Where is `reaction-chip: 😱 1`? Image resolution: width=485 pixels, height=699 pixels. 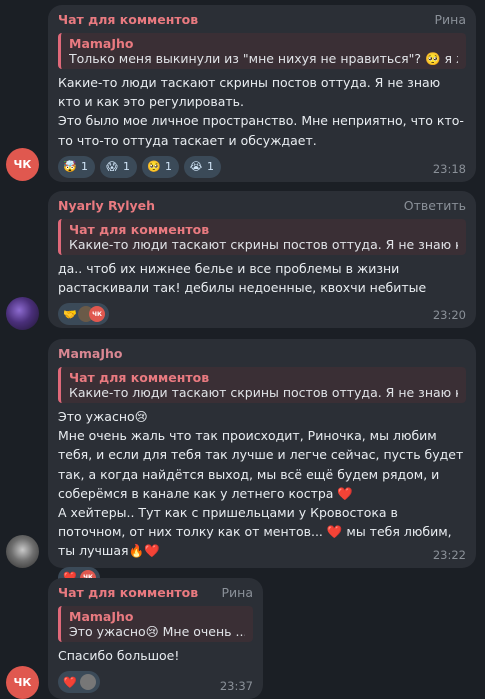 reaction-chip: 😱 1 is located at coordinates (118, 166).